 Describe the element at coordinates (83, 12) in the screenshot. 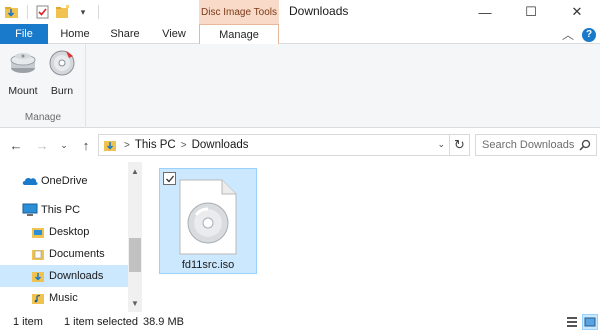

I see `qat-customize-button: ▾` at that location.